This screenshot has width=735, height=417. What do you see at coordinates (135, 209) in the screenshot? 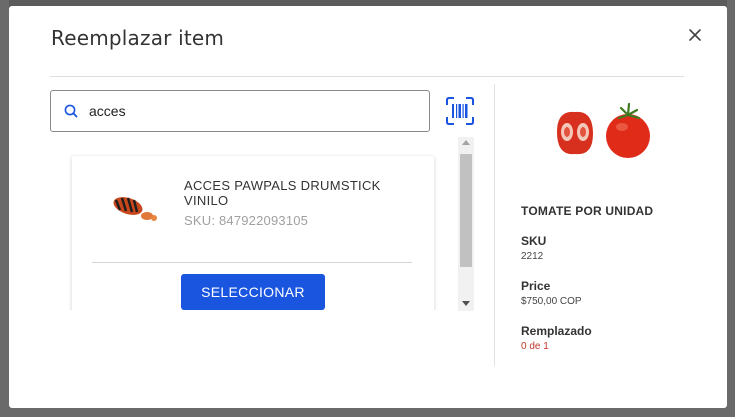
I see `product-thumbnail` at bounding box center [135, 209].